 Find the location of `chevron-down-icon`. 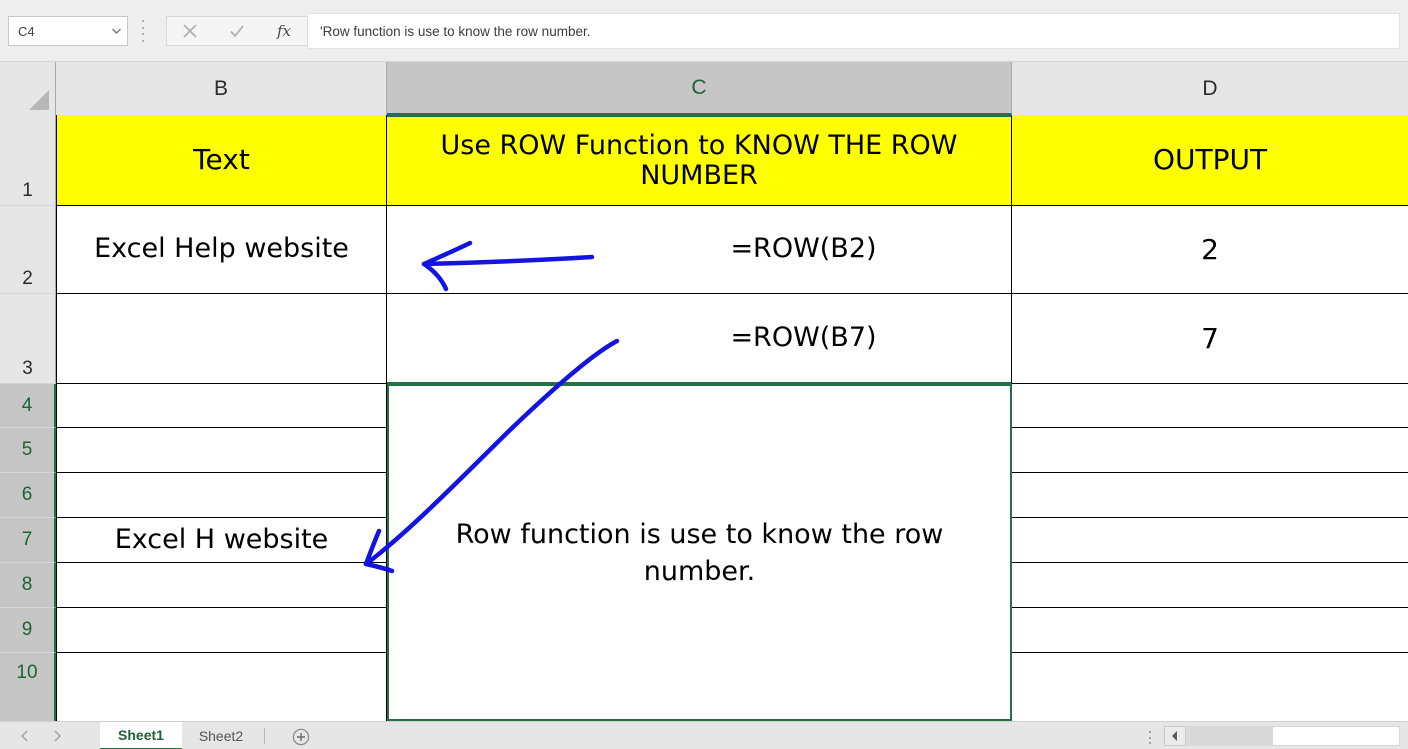

chevron-down-icon is located at coordinates (116, 31).